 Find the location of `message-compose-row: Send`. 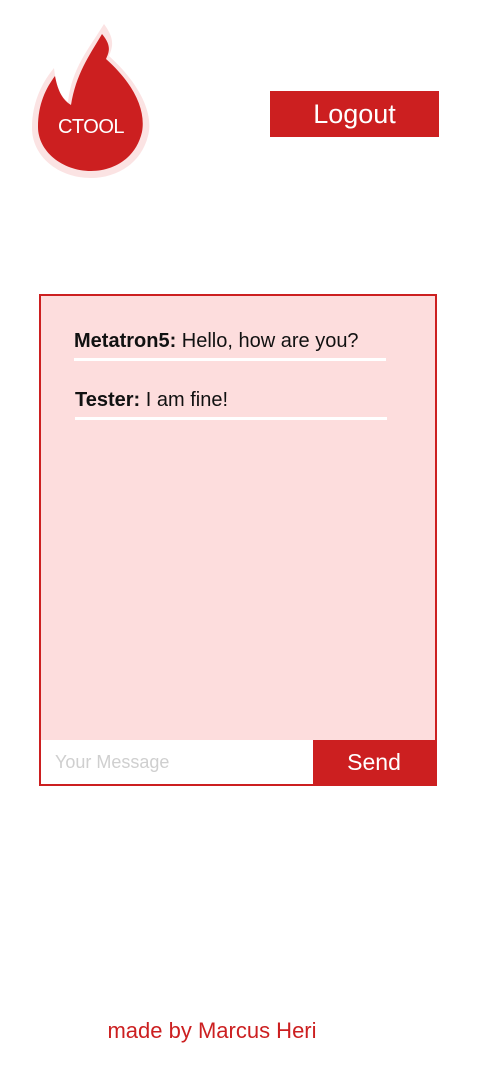

message-compose-row: Send is located at coordinates (238, 762).